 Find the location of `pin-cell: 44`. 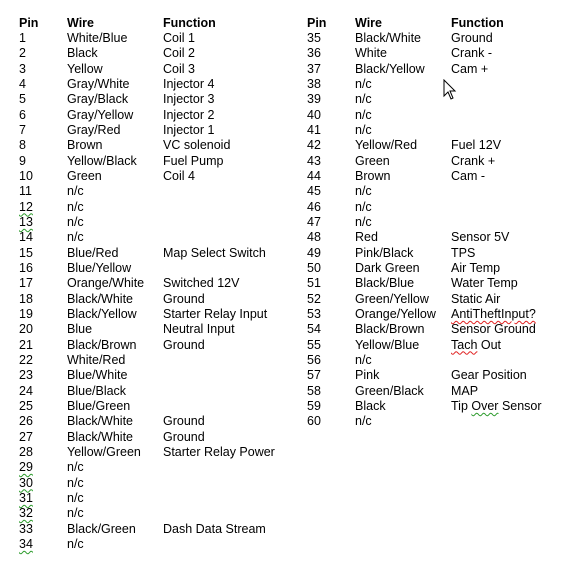

pin-cell: 44 is located at coordinates (314, 175).